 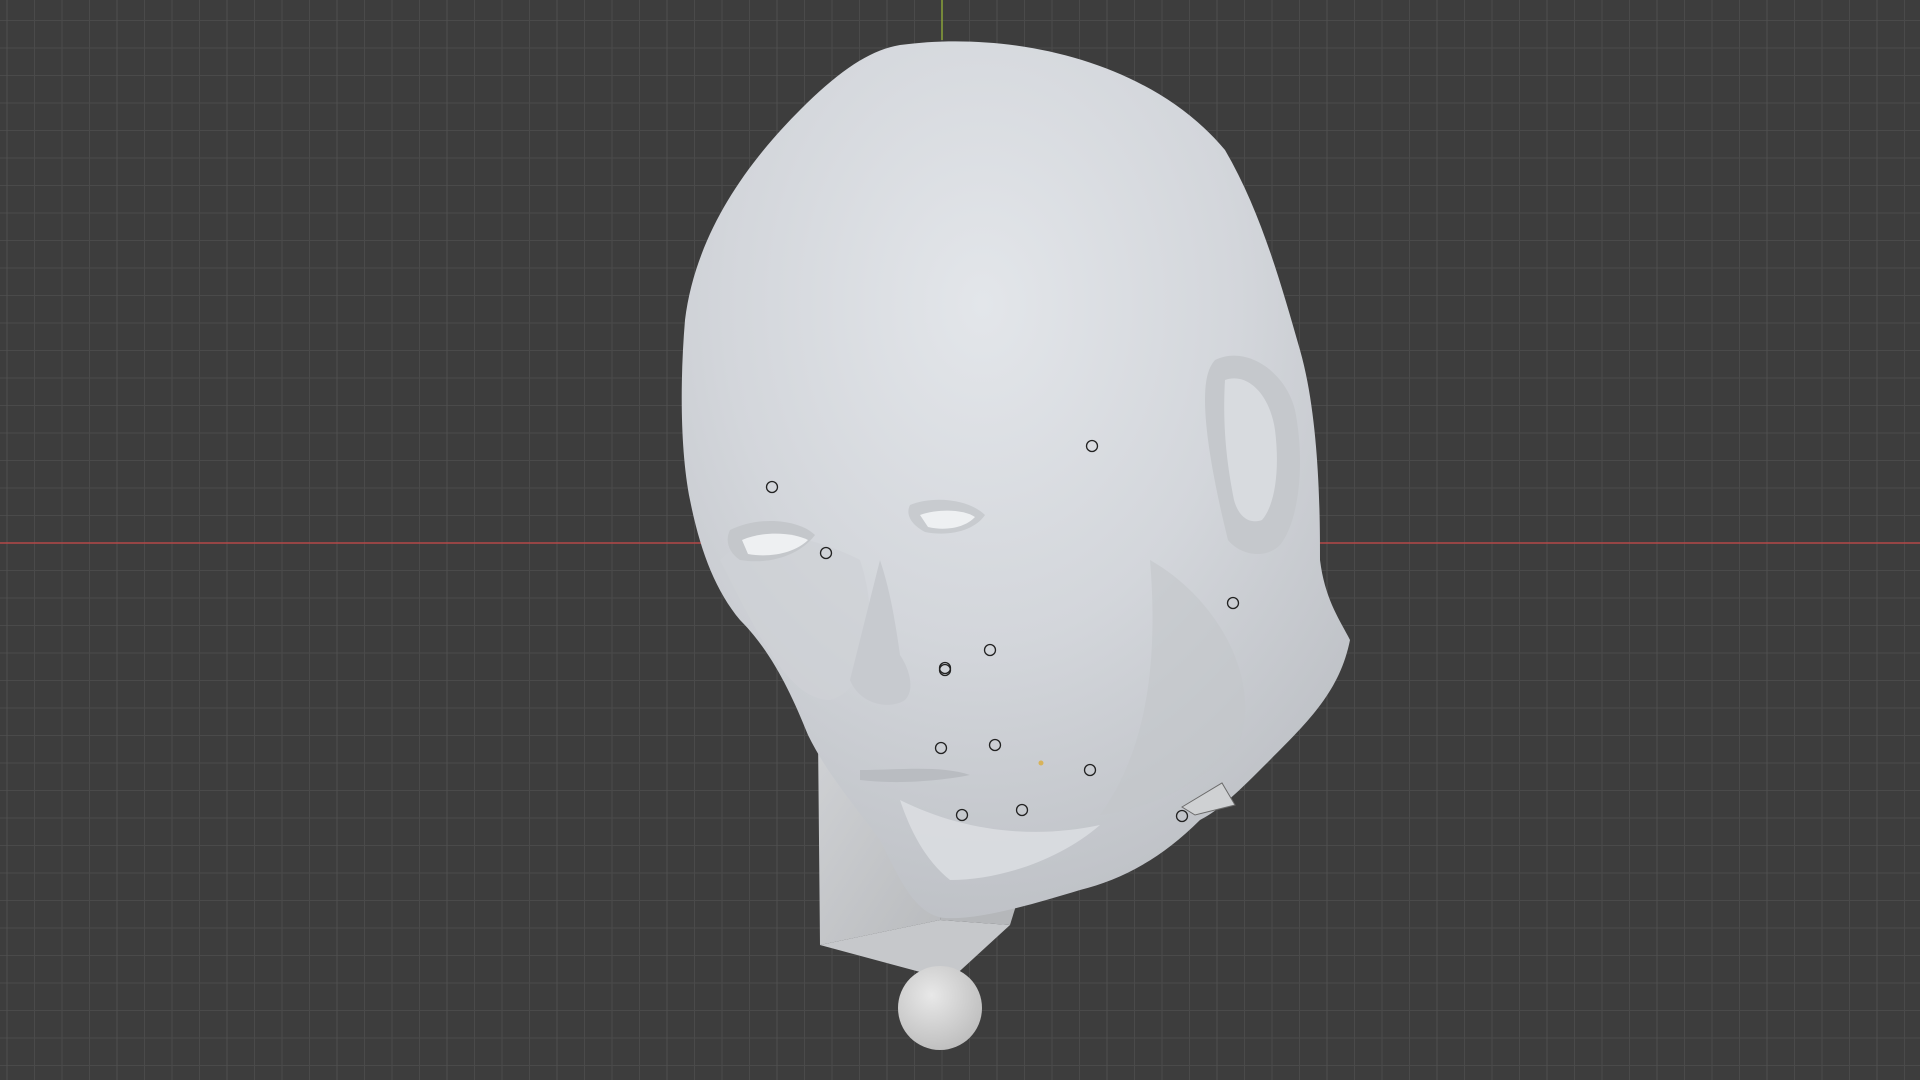 I want to click on light-marker-icon, so click(x=1041, y=763).